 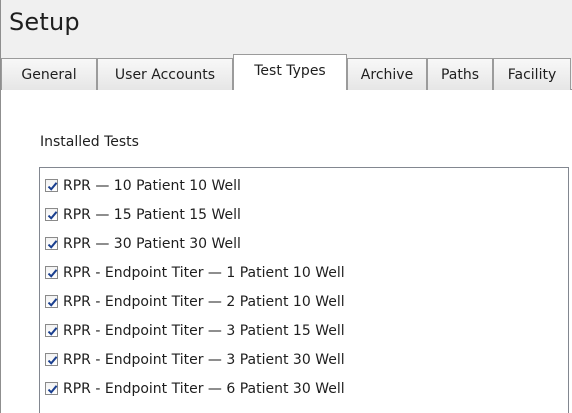 I want to click on list-item: RPR — 30 Patient 30 Well, so click(x=143, y=243).